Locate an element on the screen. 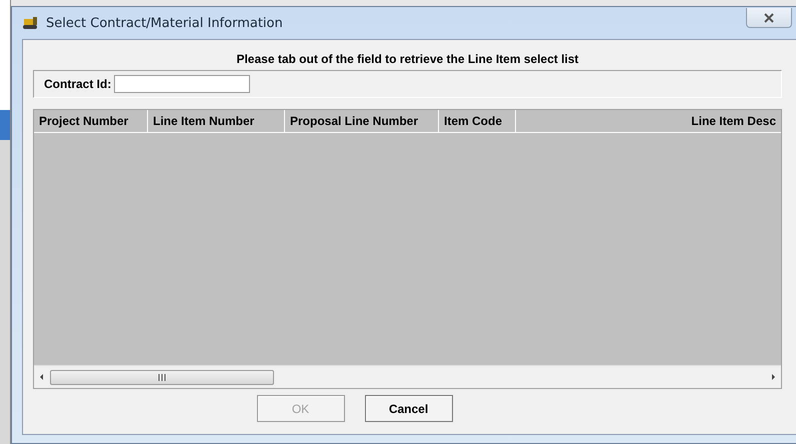 This screenshot has width=796, height=444. contract-id-label: Contract Id: is located at coordinates (78, 84).